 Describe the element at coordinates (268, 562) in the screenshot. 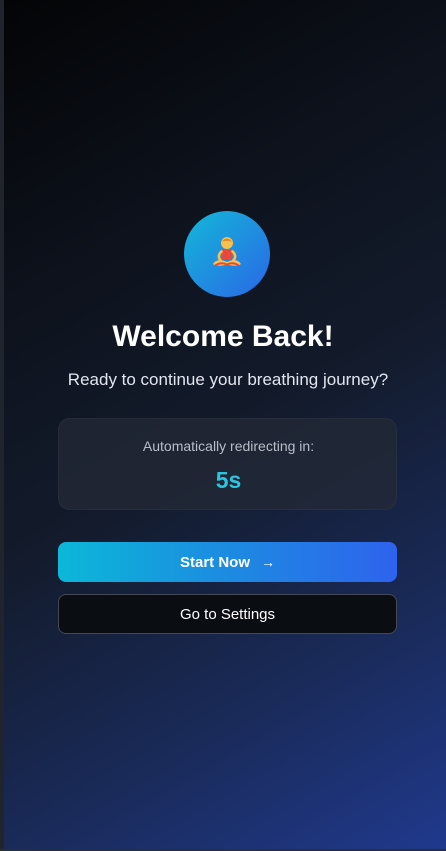

I see `arrow-right-icon: →` at that location.